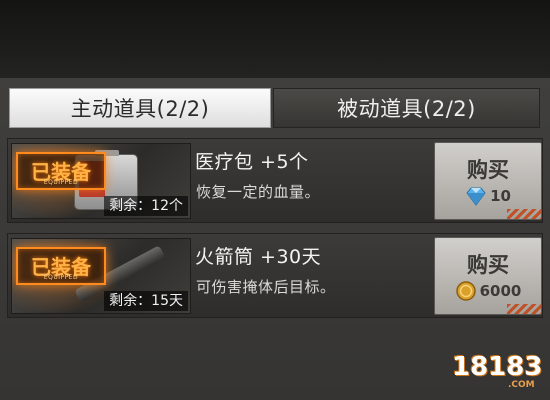 The image size is (550, 400). I want to click on item-thumbnail: 已装备 EQUIPPED 剩余：12个, so click(101, 181).